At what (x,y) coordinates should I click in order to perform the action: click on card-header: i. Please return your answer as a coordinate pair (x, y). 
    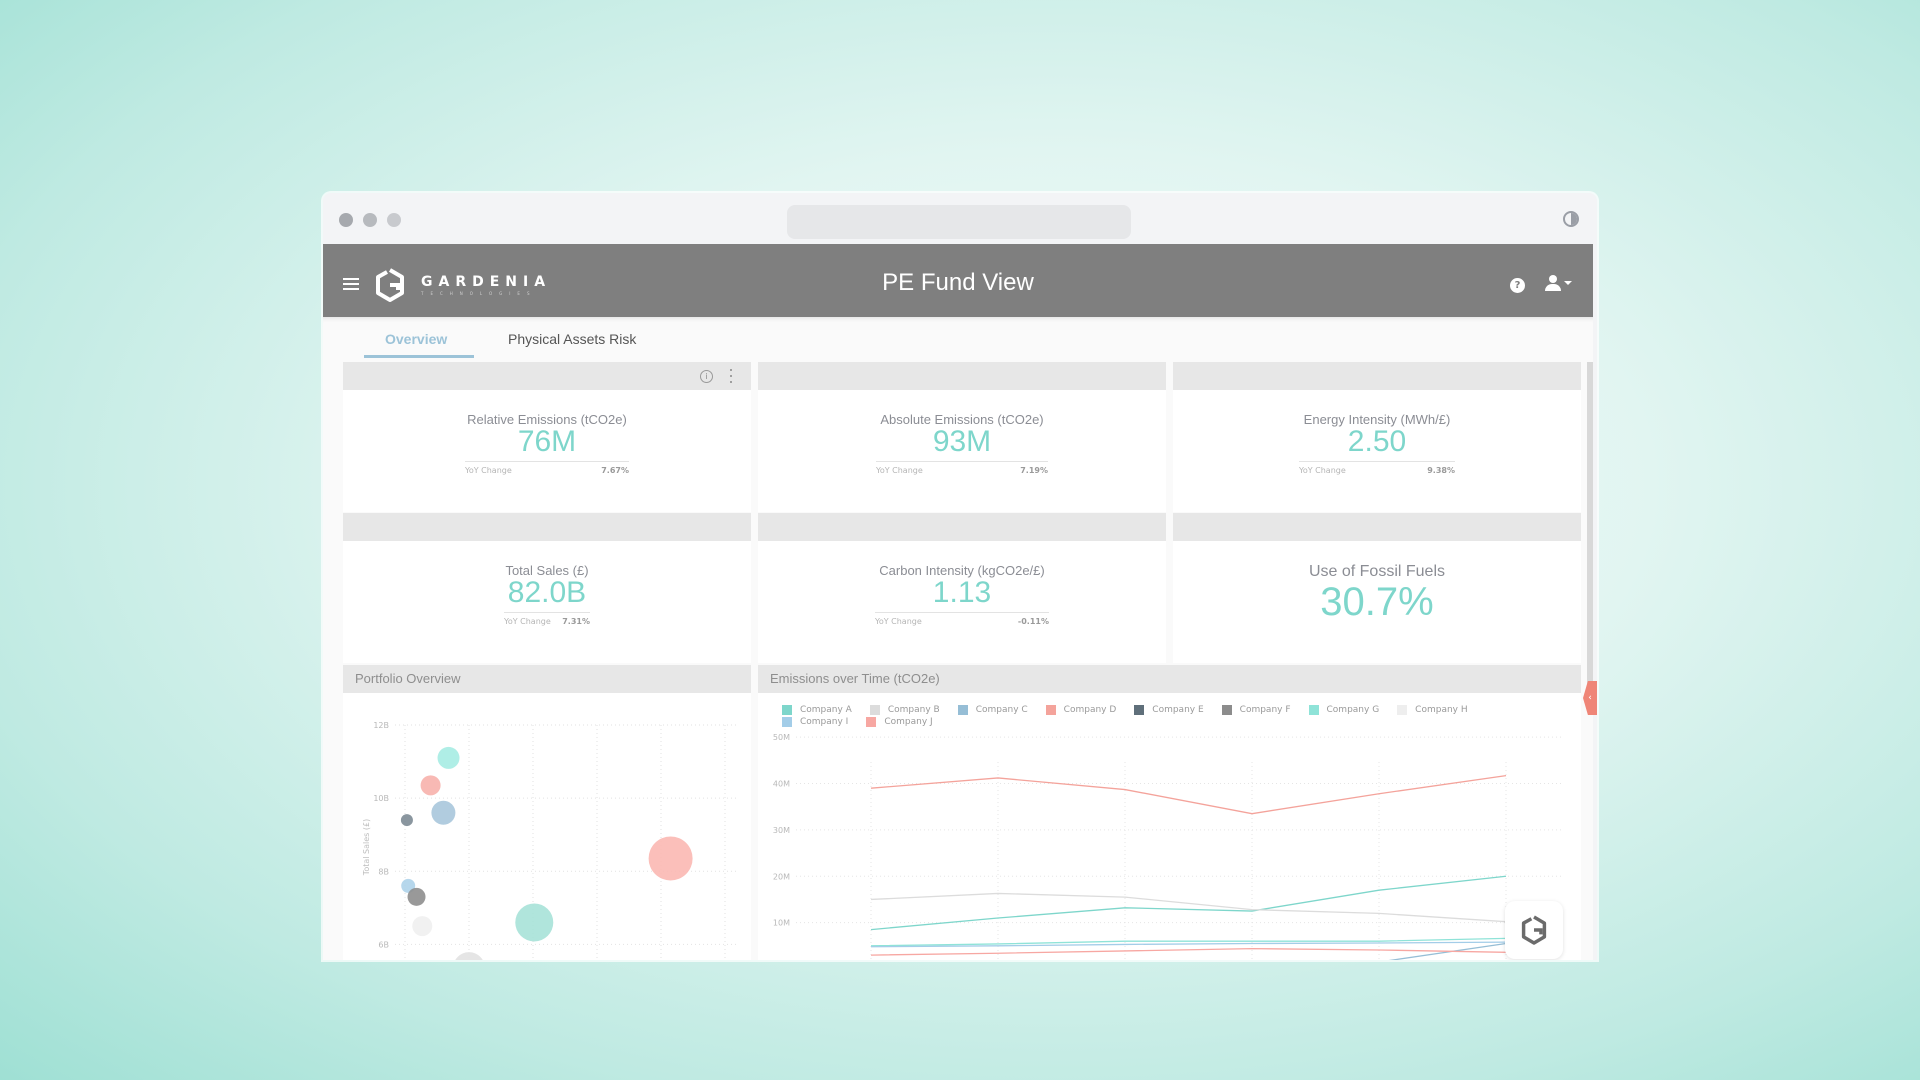
    Looking at the image, I should click on (547, 376).